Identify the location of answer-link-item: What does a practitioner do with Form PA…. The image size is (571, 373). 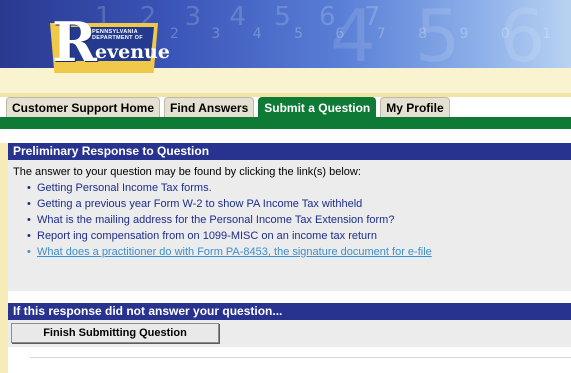
(299, 252).